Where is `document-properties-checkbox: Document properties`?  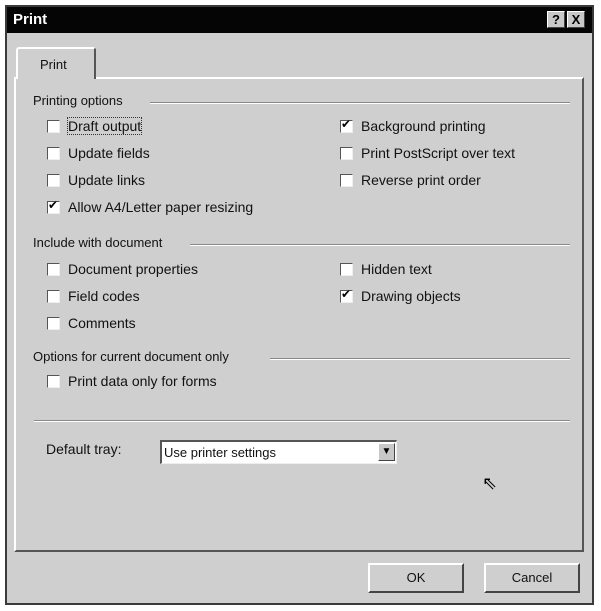
document-properties-checkbox: Document properties is located at coordinates (122, 269).